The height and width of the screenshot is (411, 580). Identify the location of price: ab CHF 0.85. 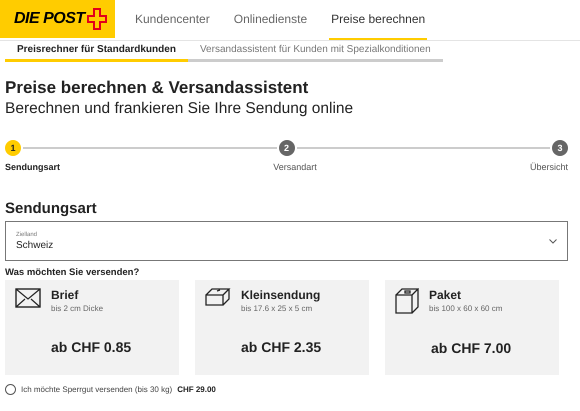
(91, 347).